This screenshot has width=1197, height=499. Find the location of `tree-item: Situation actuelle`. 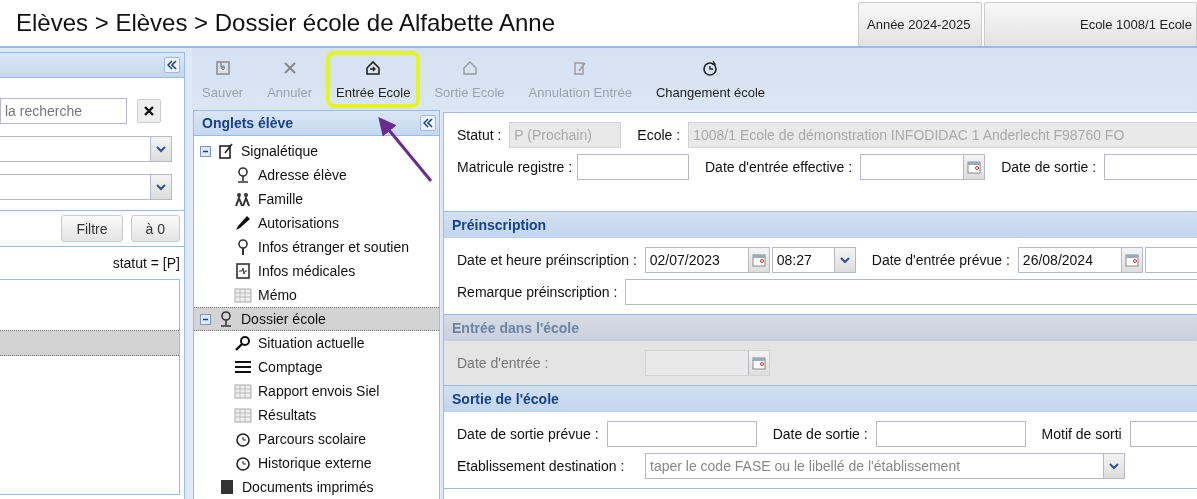

tree-item: Situation actuelle is located at coordinates (316, 343).